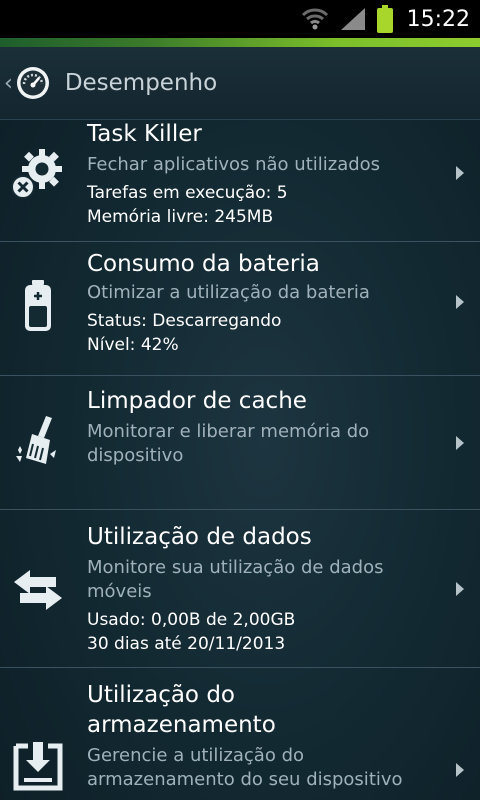 The width and height of the screenshot is (480, 800). I want to click on back-button: ‹, so click(25, 83).